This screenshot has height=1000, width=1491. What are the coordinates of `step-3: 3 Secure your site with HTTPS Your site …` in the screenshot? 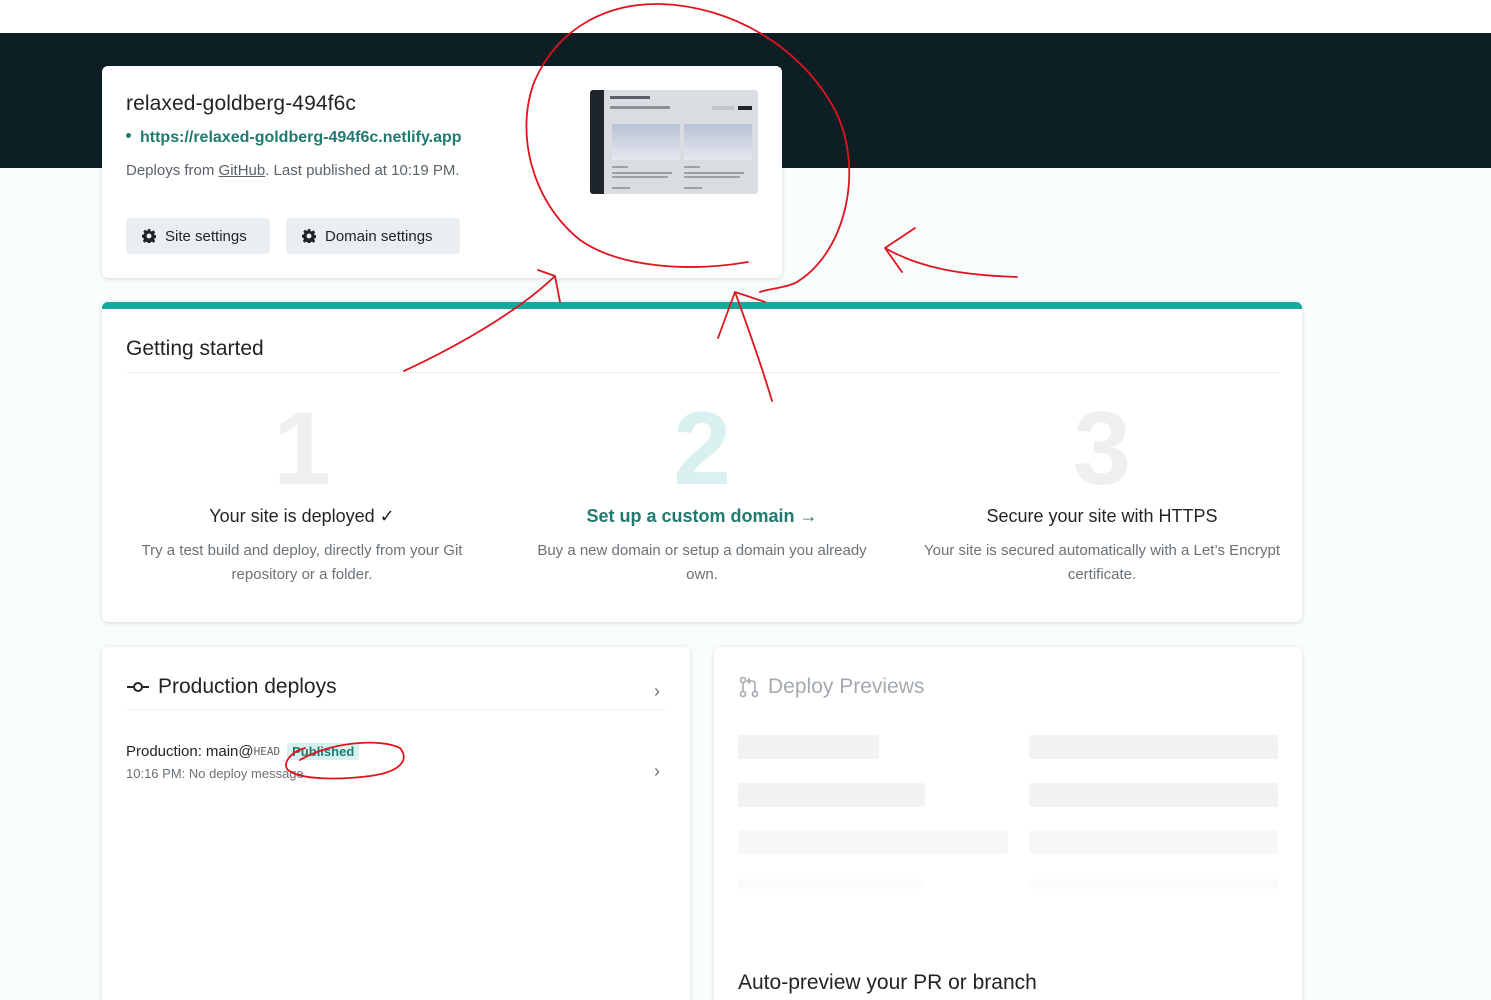 It's located at (1102, 492).